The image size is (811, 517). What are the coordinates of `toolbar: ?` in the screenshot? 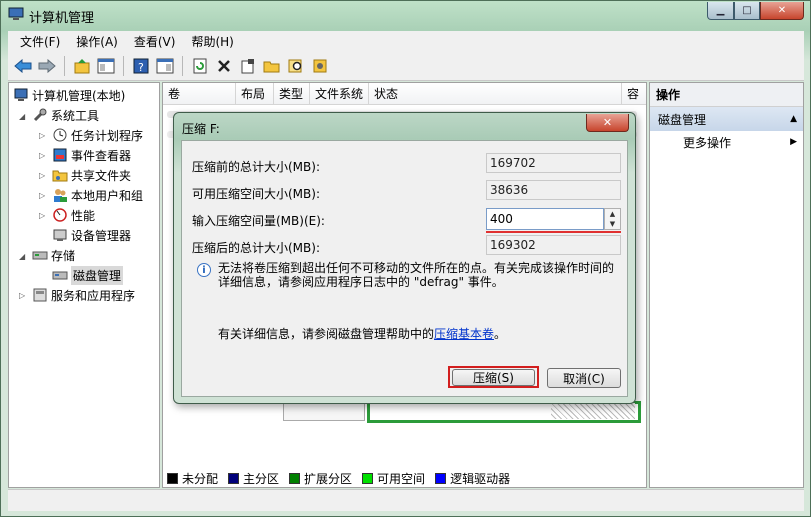 It's located at (406, 66).